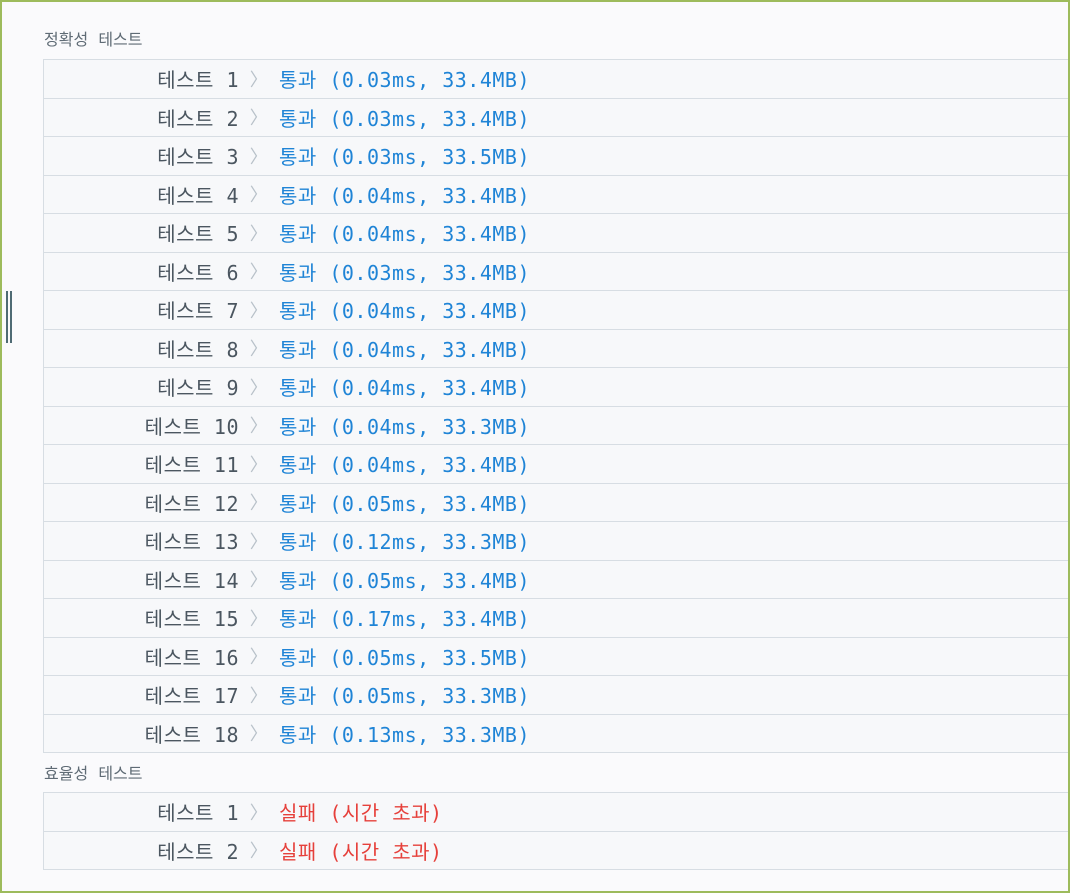 Image resolution: width=1070 pixels, height=893 pixels. What do you see at coordinates (198, 195) in the screenshot?
I see `test-name: 테스트 4` at bounding box center [198, 195].